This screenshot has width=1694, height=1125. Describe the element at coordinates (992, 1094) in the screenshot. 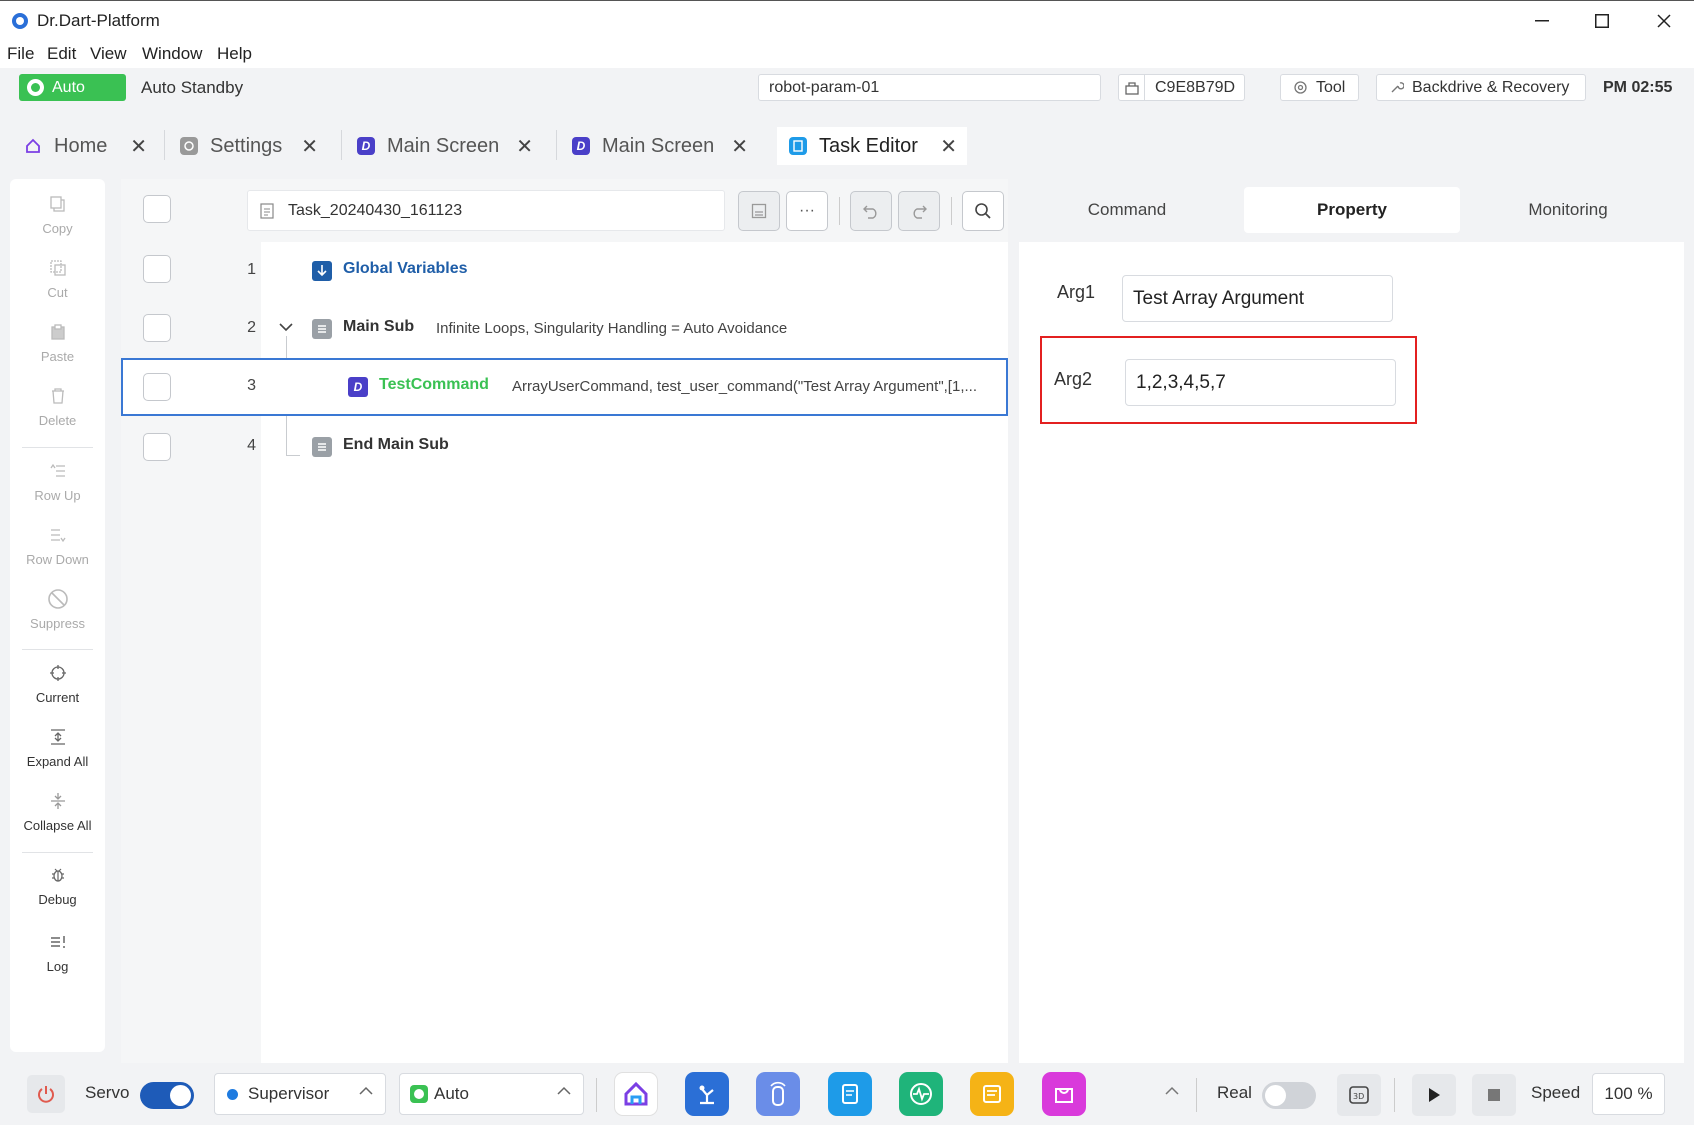

I see `notes-app-icon` at that location.